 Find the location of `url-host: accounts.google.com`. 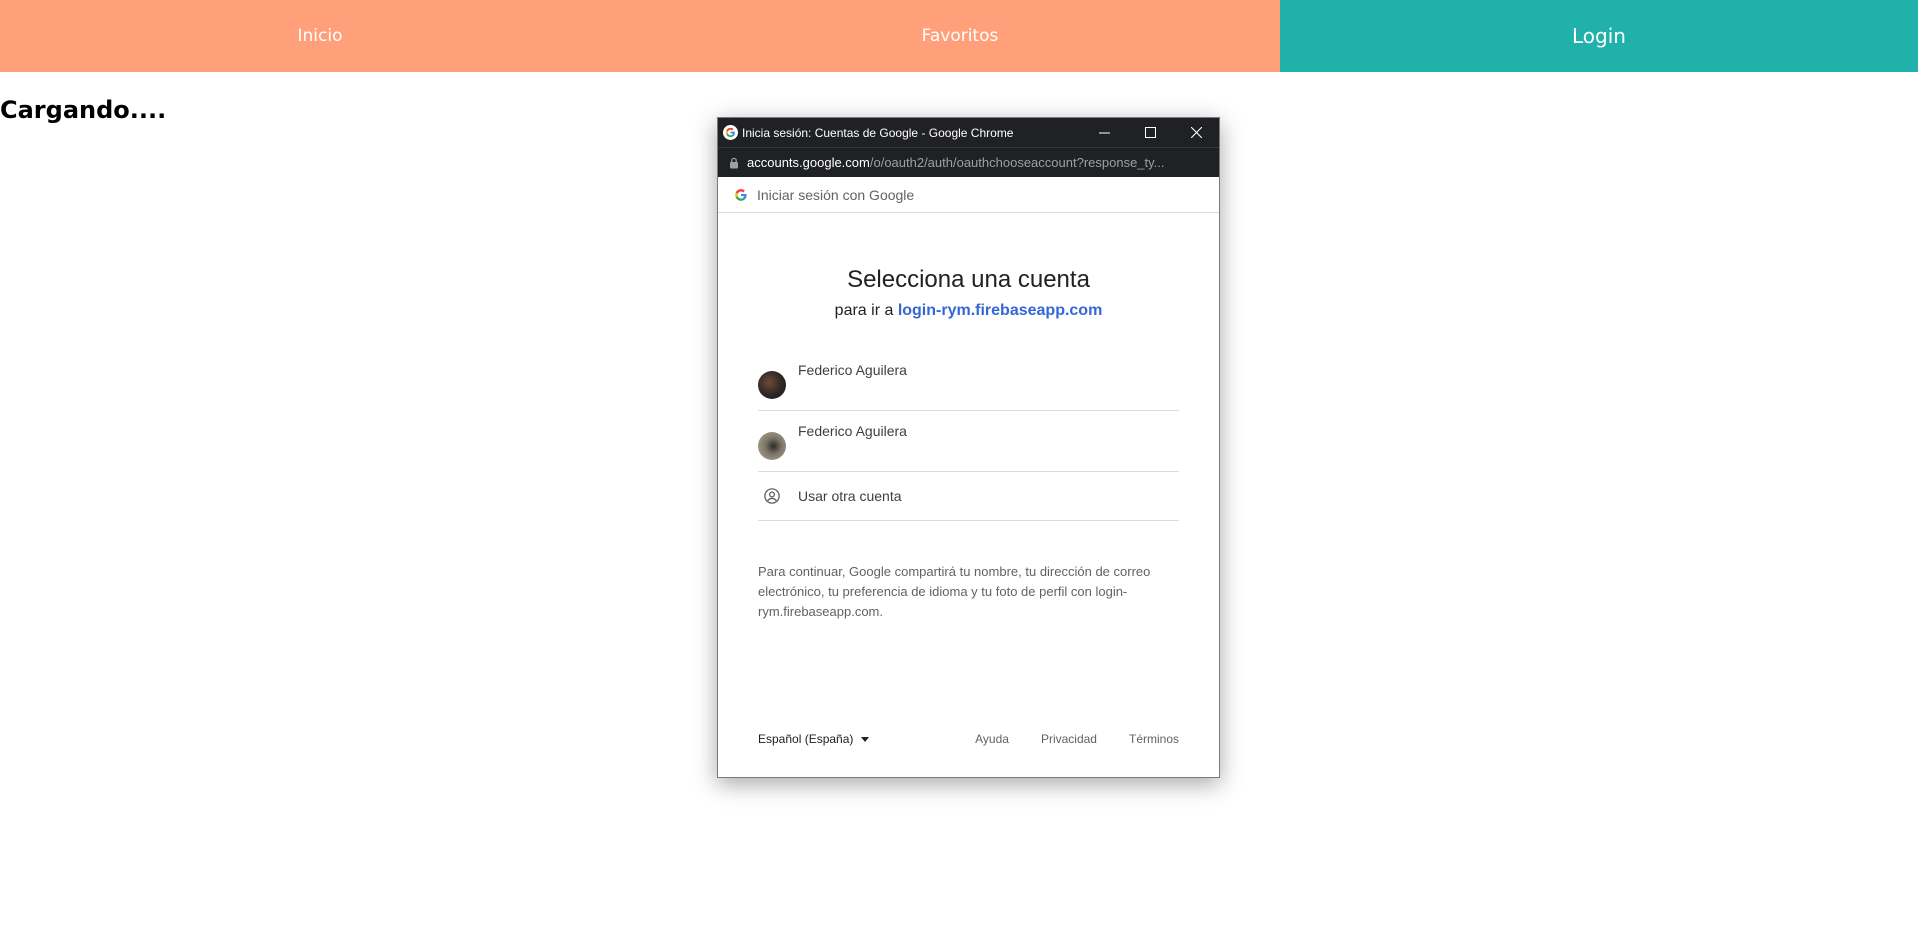

url-host: accounts.google.com is located at coordinates (808, 162).